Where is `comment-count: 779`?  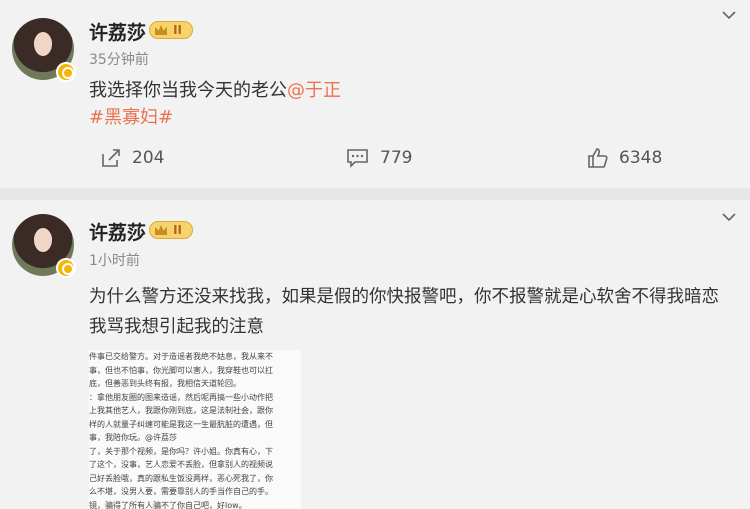 comment-count: 779 is located at coordinates (396, 158).